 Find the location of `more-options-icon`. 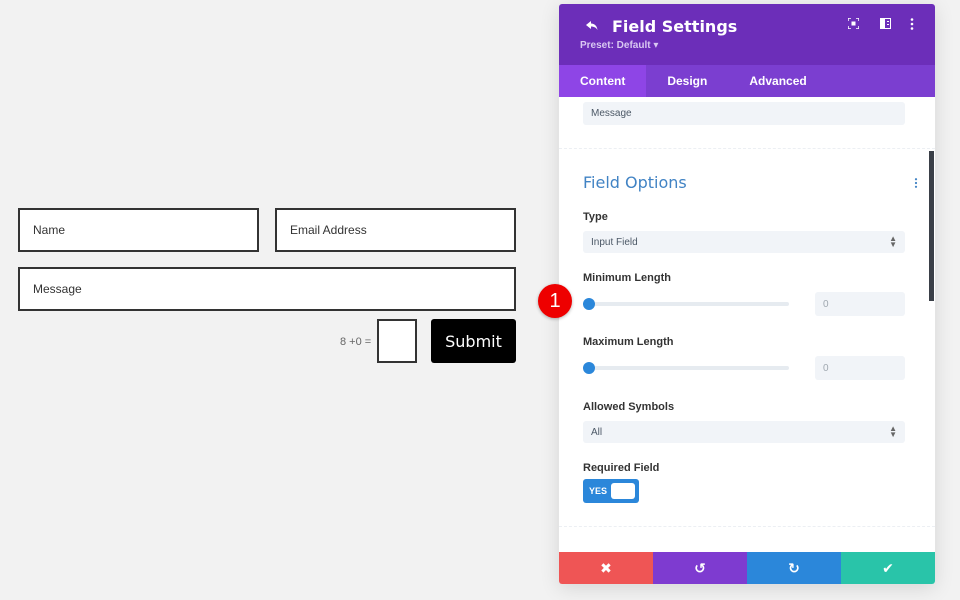

more-options-icon is located at coordinates (912, 25).